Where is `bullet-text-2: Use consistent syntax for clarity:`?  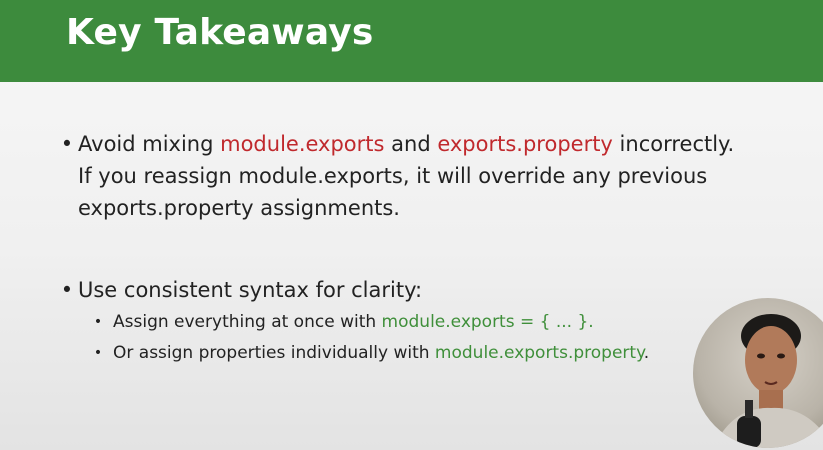 bullet-text-2: Use consistent syntax for clarity: is located at coordinates (250, 290).